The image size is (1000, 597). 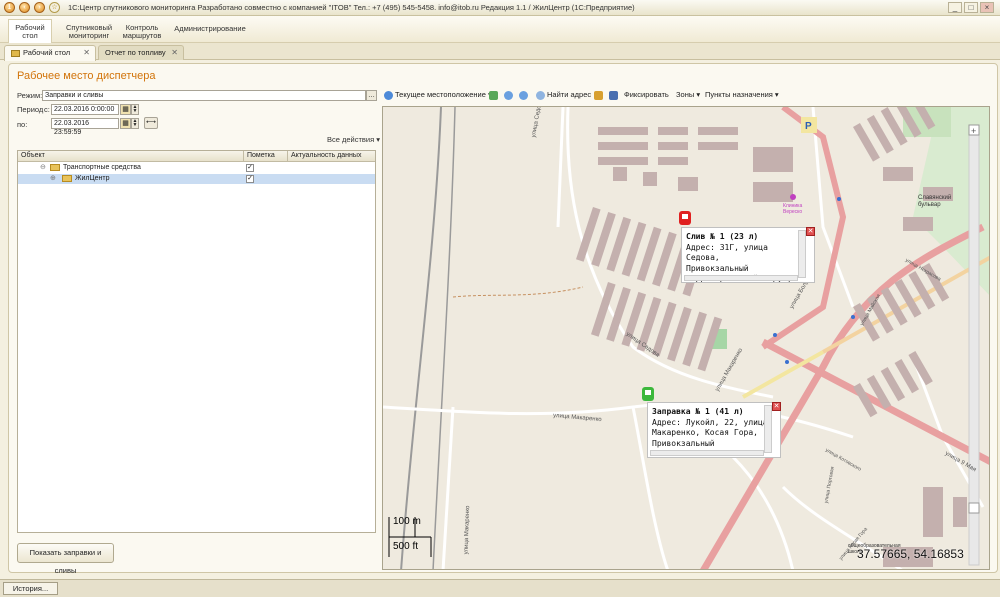 What do you see at coordinates (135, 123) in the screenshot?
I see `to-stepper: ▲ ▼` at bounding box center [135, 123].